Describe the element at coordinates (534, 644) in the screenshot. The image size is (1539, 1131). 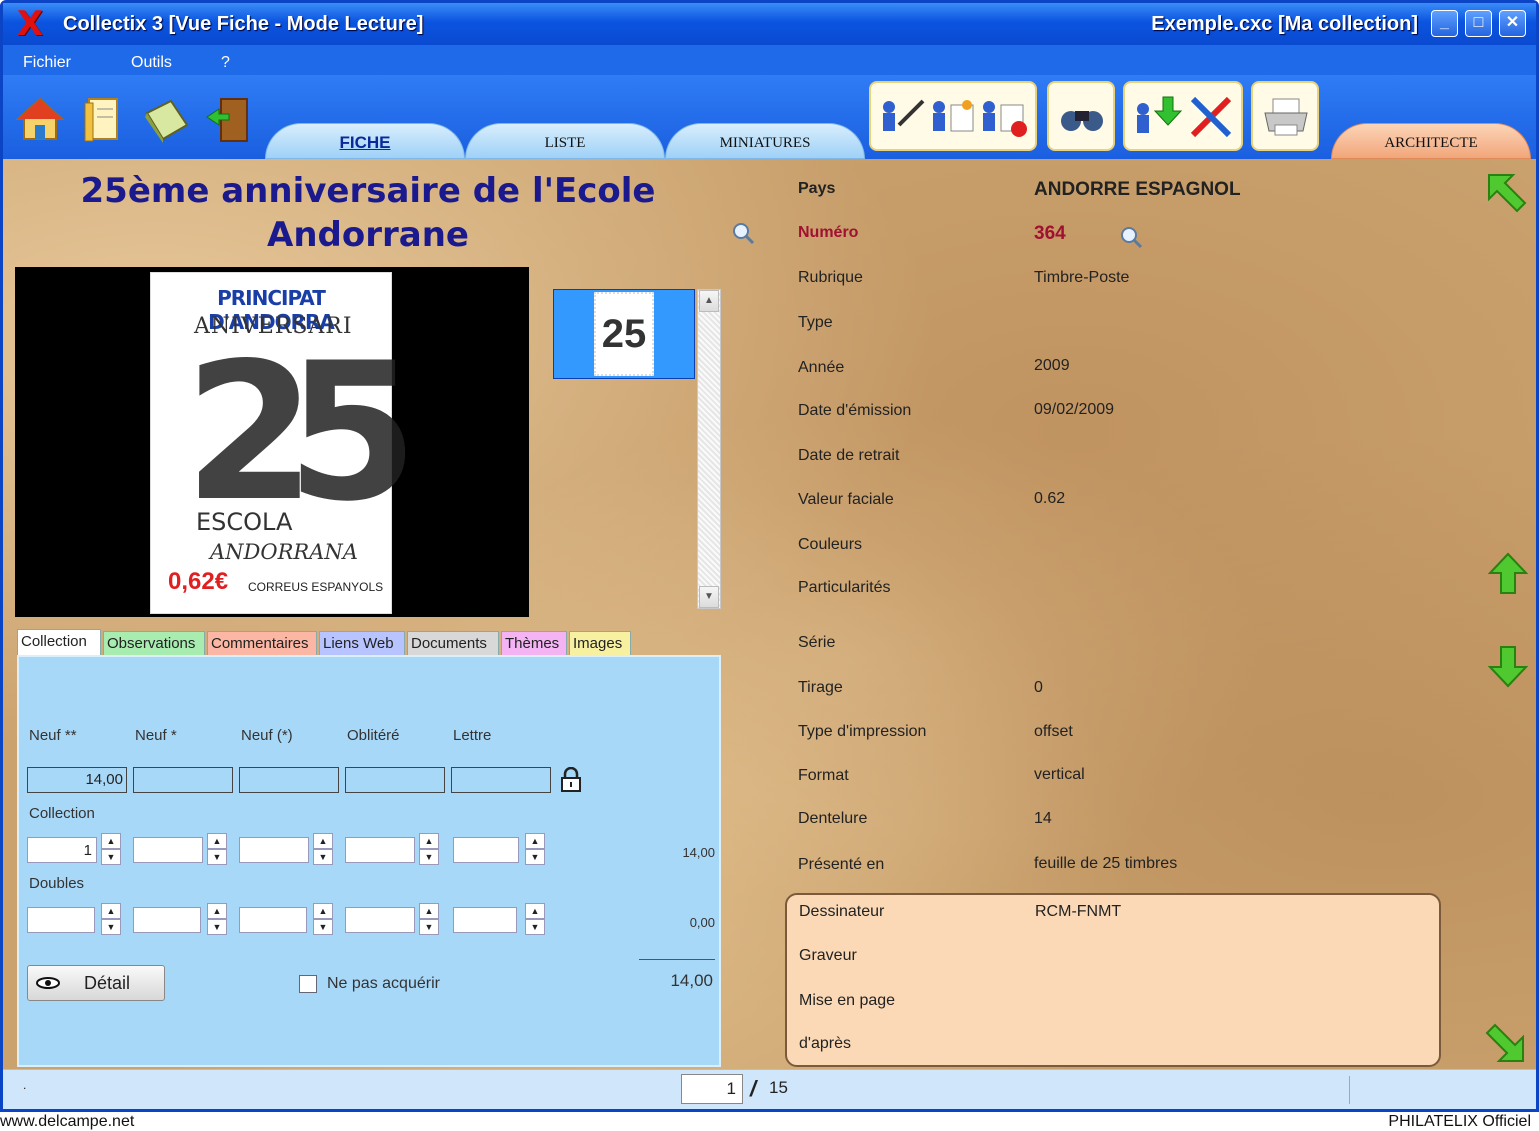
I see `tab-themes: Thèmes` at that location.